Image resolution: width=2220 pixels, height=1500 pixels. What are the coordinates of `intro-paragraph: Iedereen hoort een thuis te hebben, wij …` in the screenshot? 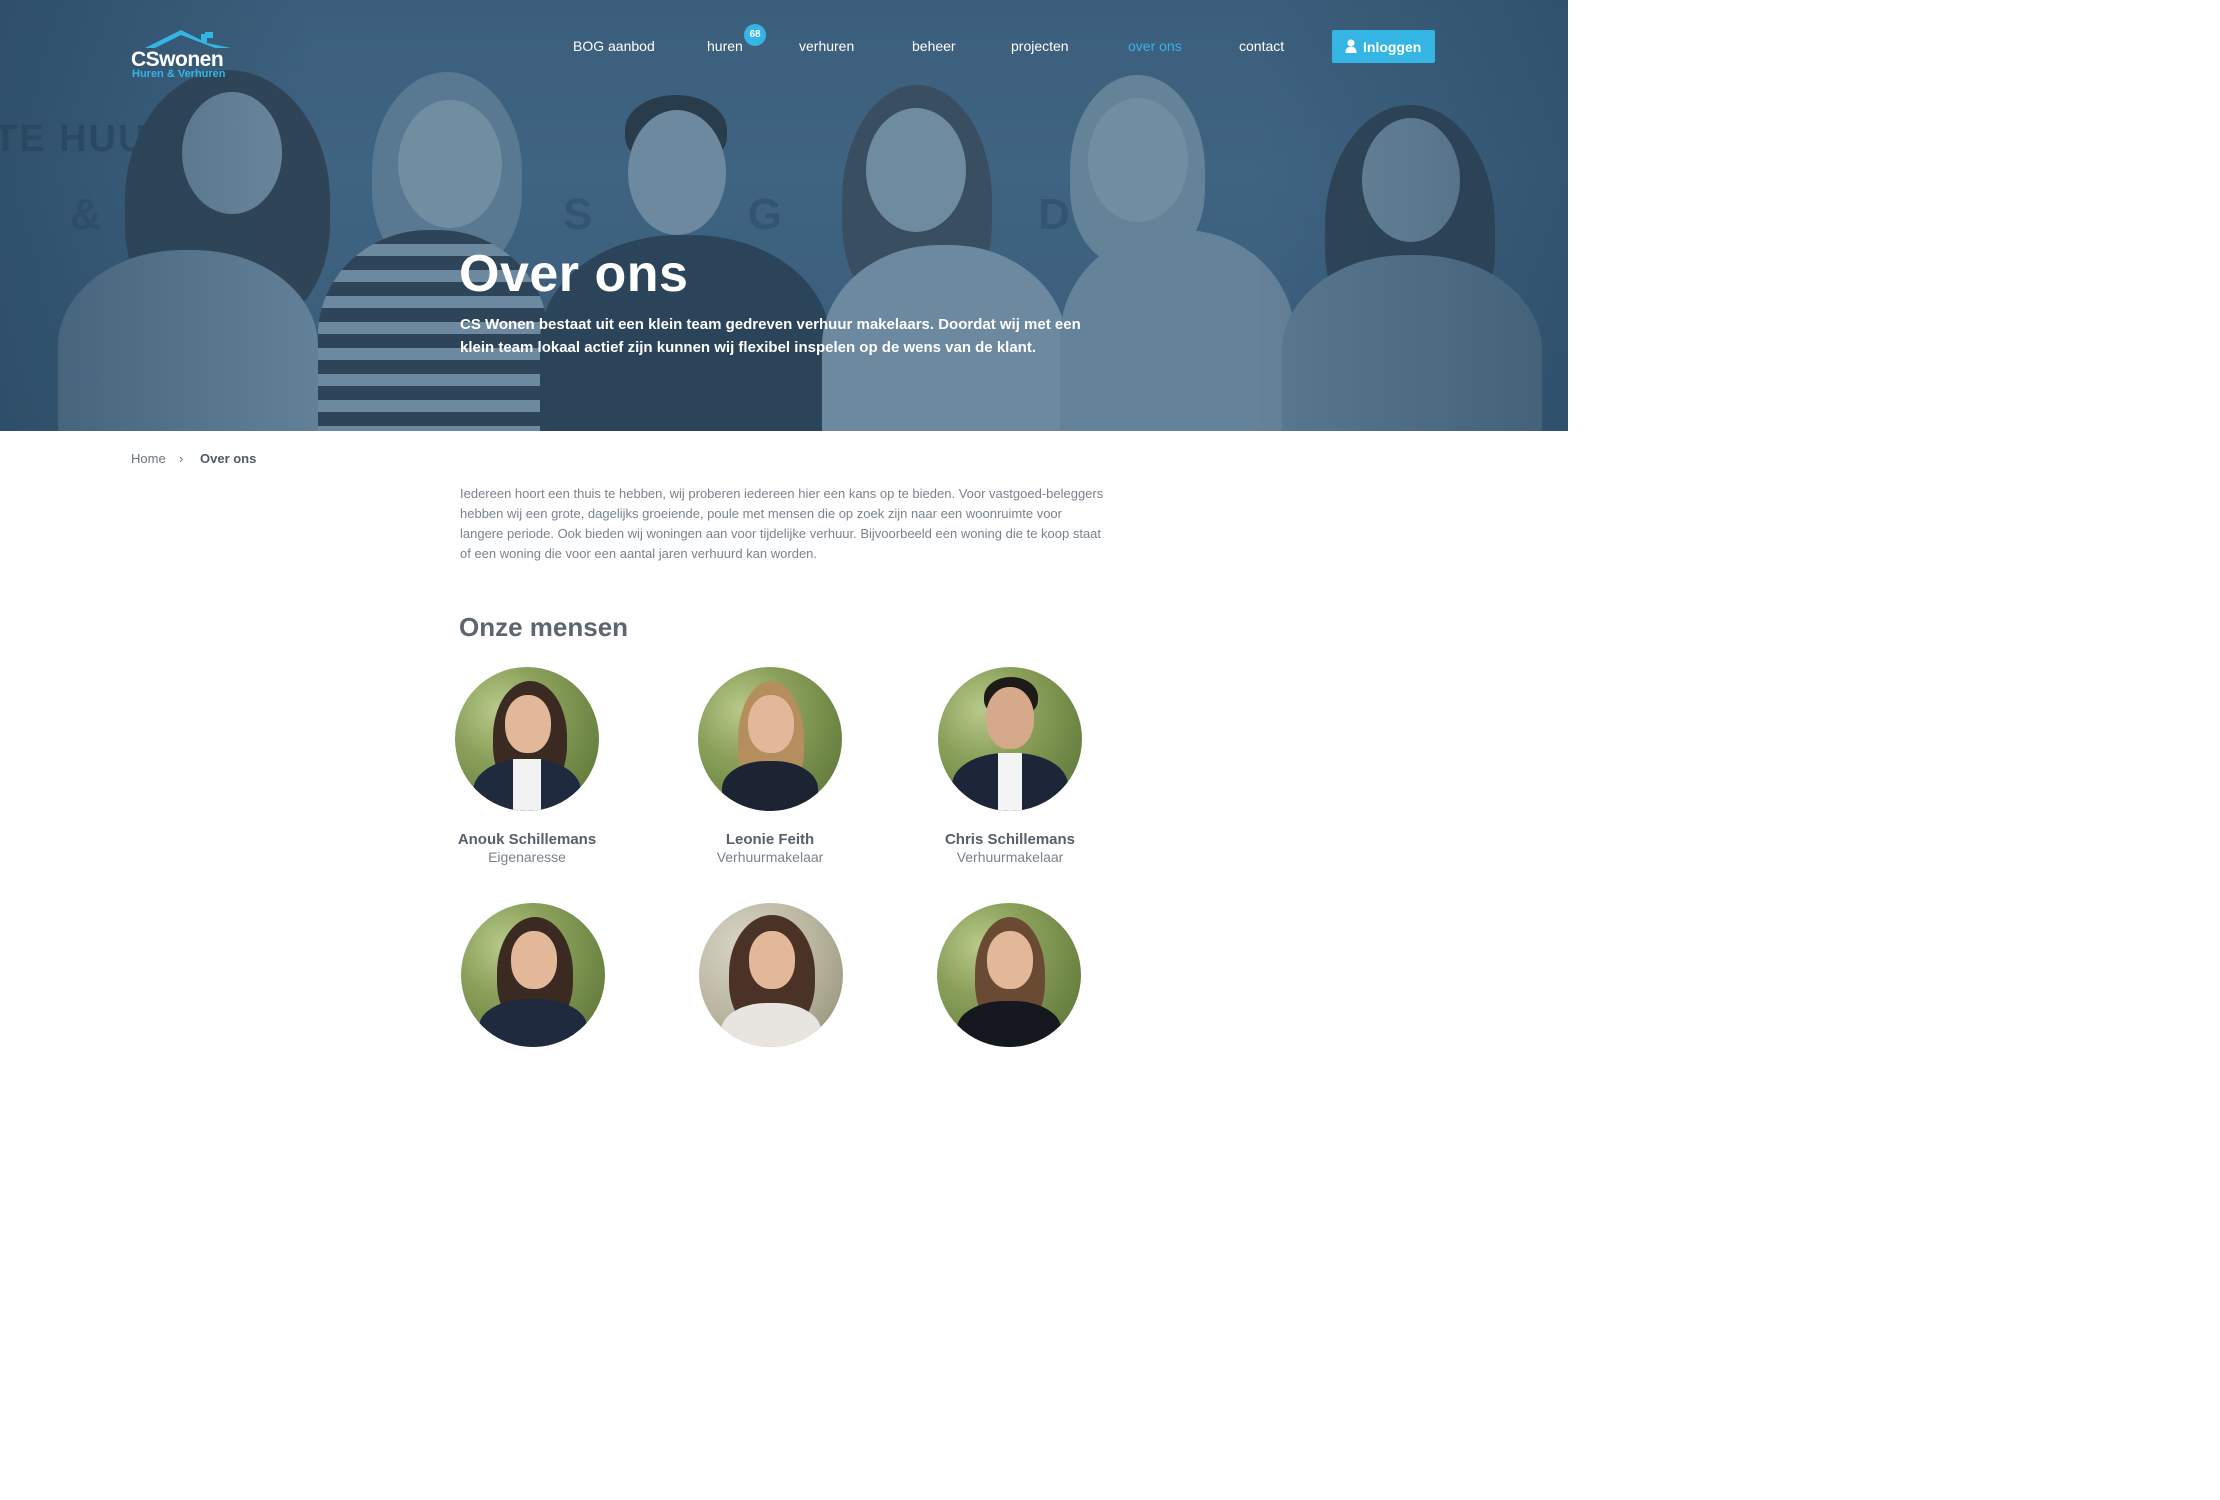 It's located at (782, 523).